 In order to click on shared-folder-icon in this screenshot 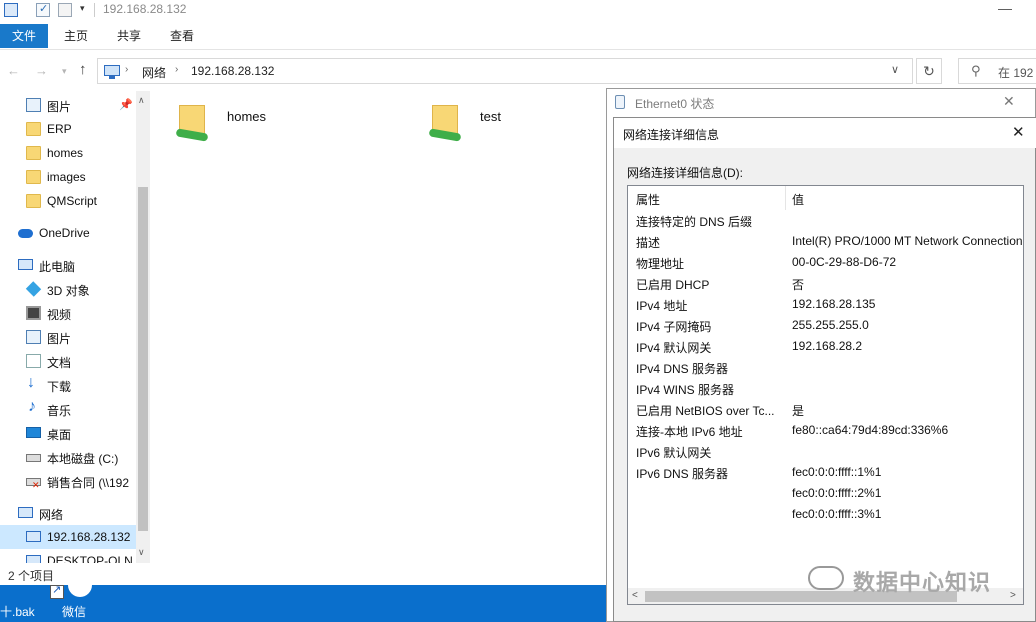, I will do `click(445, 123)`.